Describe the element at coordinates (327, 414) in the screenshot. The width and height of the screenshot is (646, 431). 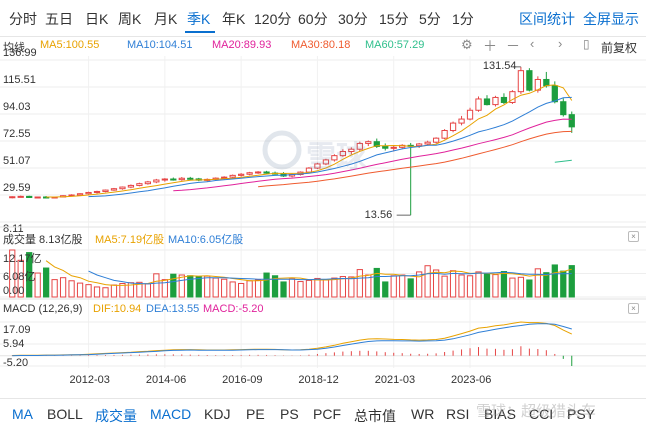
I see `indicator-tab-7: PCF` at that location.